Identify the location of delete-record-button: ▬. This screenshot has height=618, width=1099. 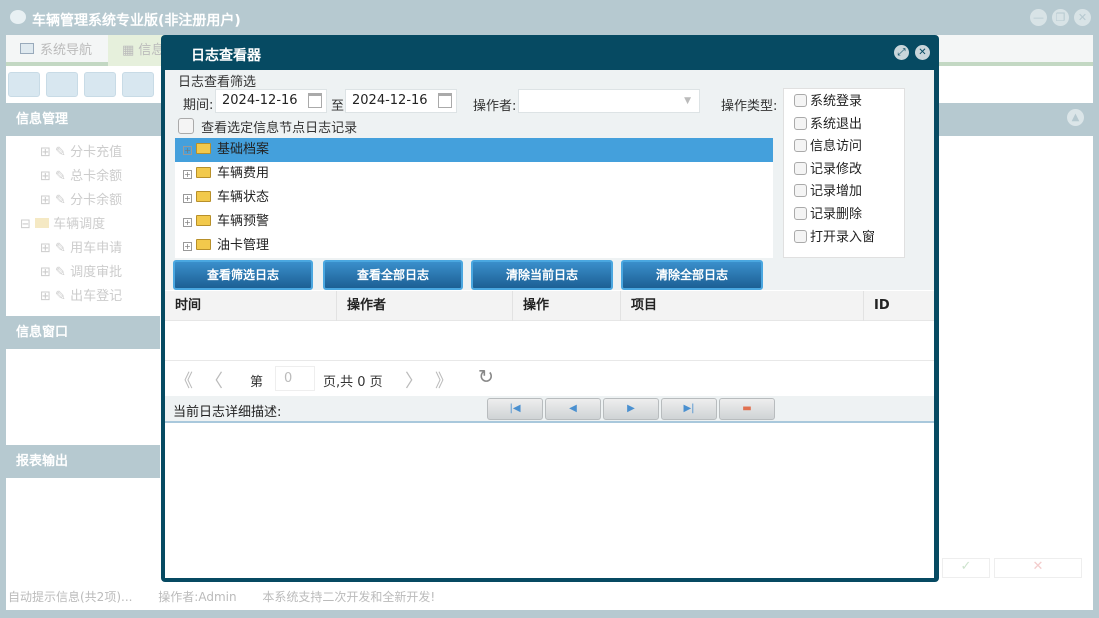
(747, 409).